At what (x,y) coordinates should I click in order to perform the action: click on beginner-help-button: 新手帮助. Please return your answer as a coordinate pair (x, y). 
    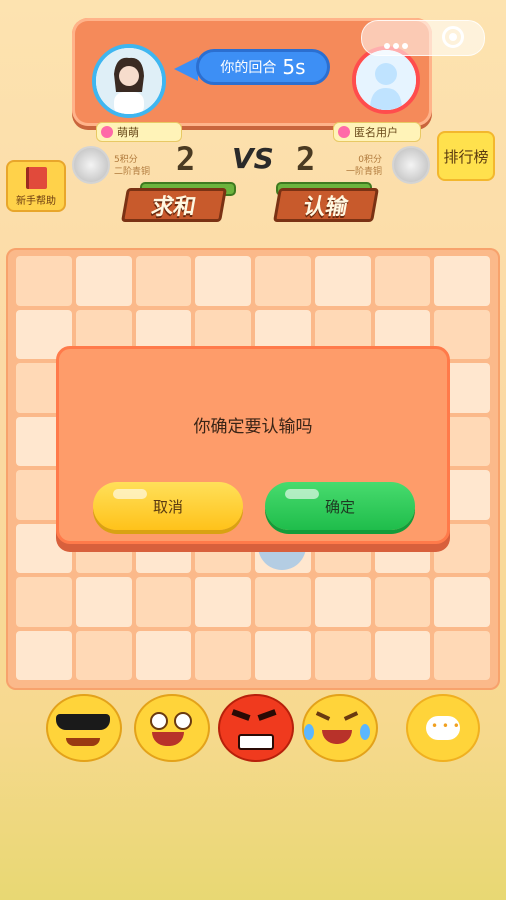
    Looking at the image, I should click on (36, 186).